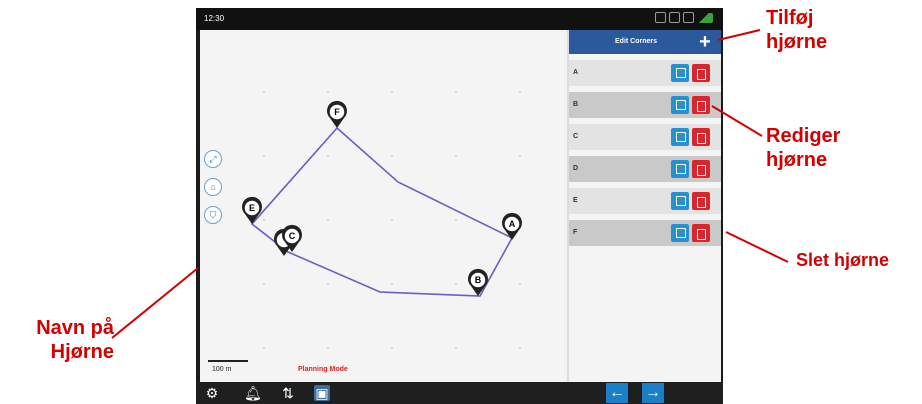 This screenshot has width=922, height=404. I want to click on status-time: 12:30, so click(214, 18).